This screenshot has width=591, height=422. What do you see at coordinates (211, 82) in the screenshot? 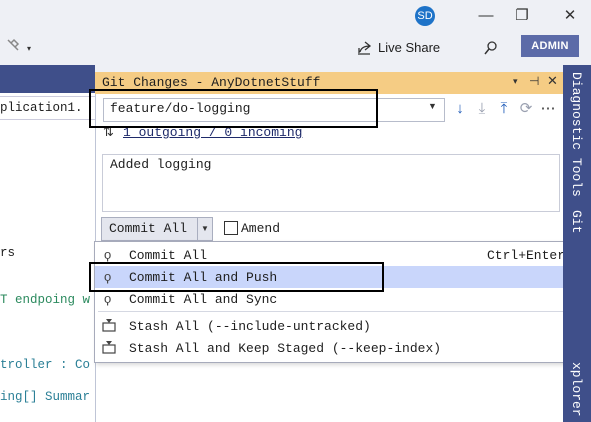
I see `git-changes-title: Git Changes - AnyDotnetStuff` at bounding box center [211, 82].